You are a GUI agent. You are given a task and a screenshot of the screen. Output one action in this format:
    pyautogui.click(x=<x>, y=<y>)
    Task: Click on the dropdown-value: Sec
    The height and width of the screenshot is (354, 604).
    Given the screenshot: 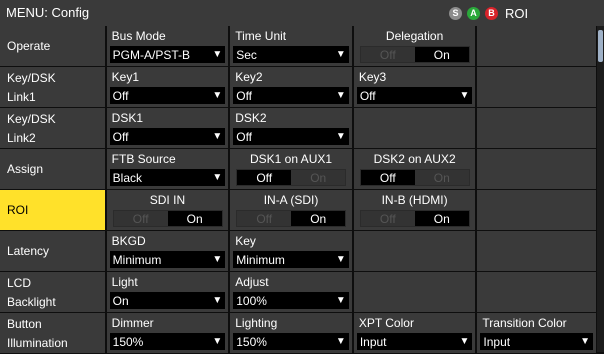 What is the action you would take?
    pyautogui.click(x=246, y=54)
    